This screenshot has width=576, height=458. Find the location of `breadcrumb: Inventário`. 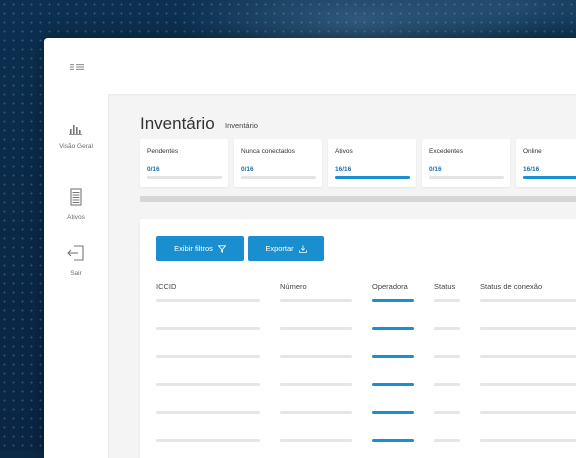

breadcrumb: Inventário is located at coordinates (241, 125).